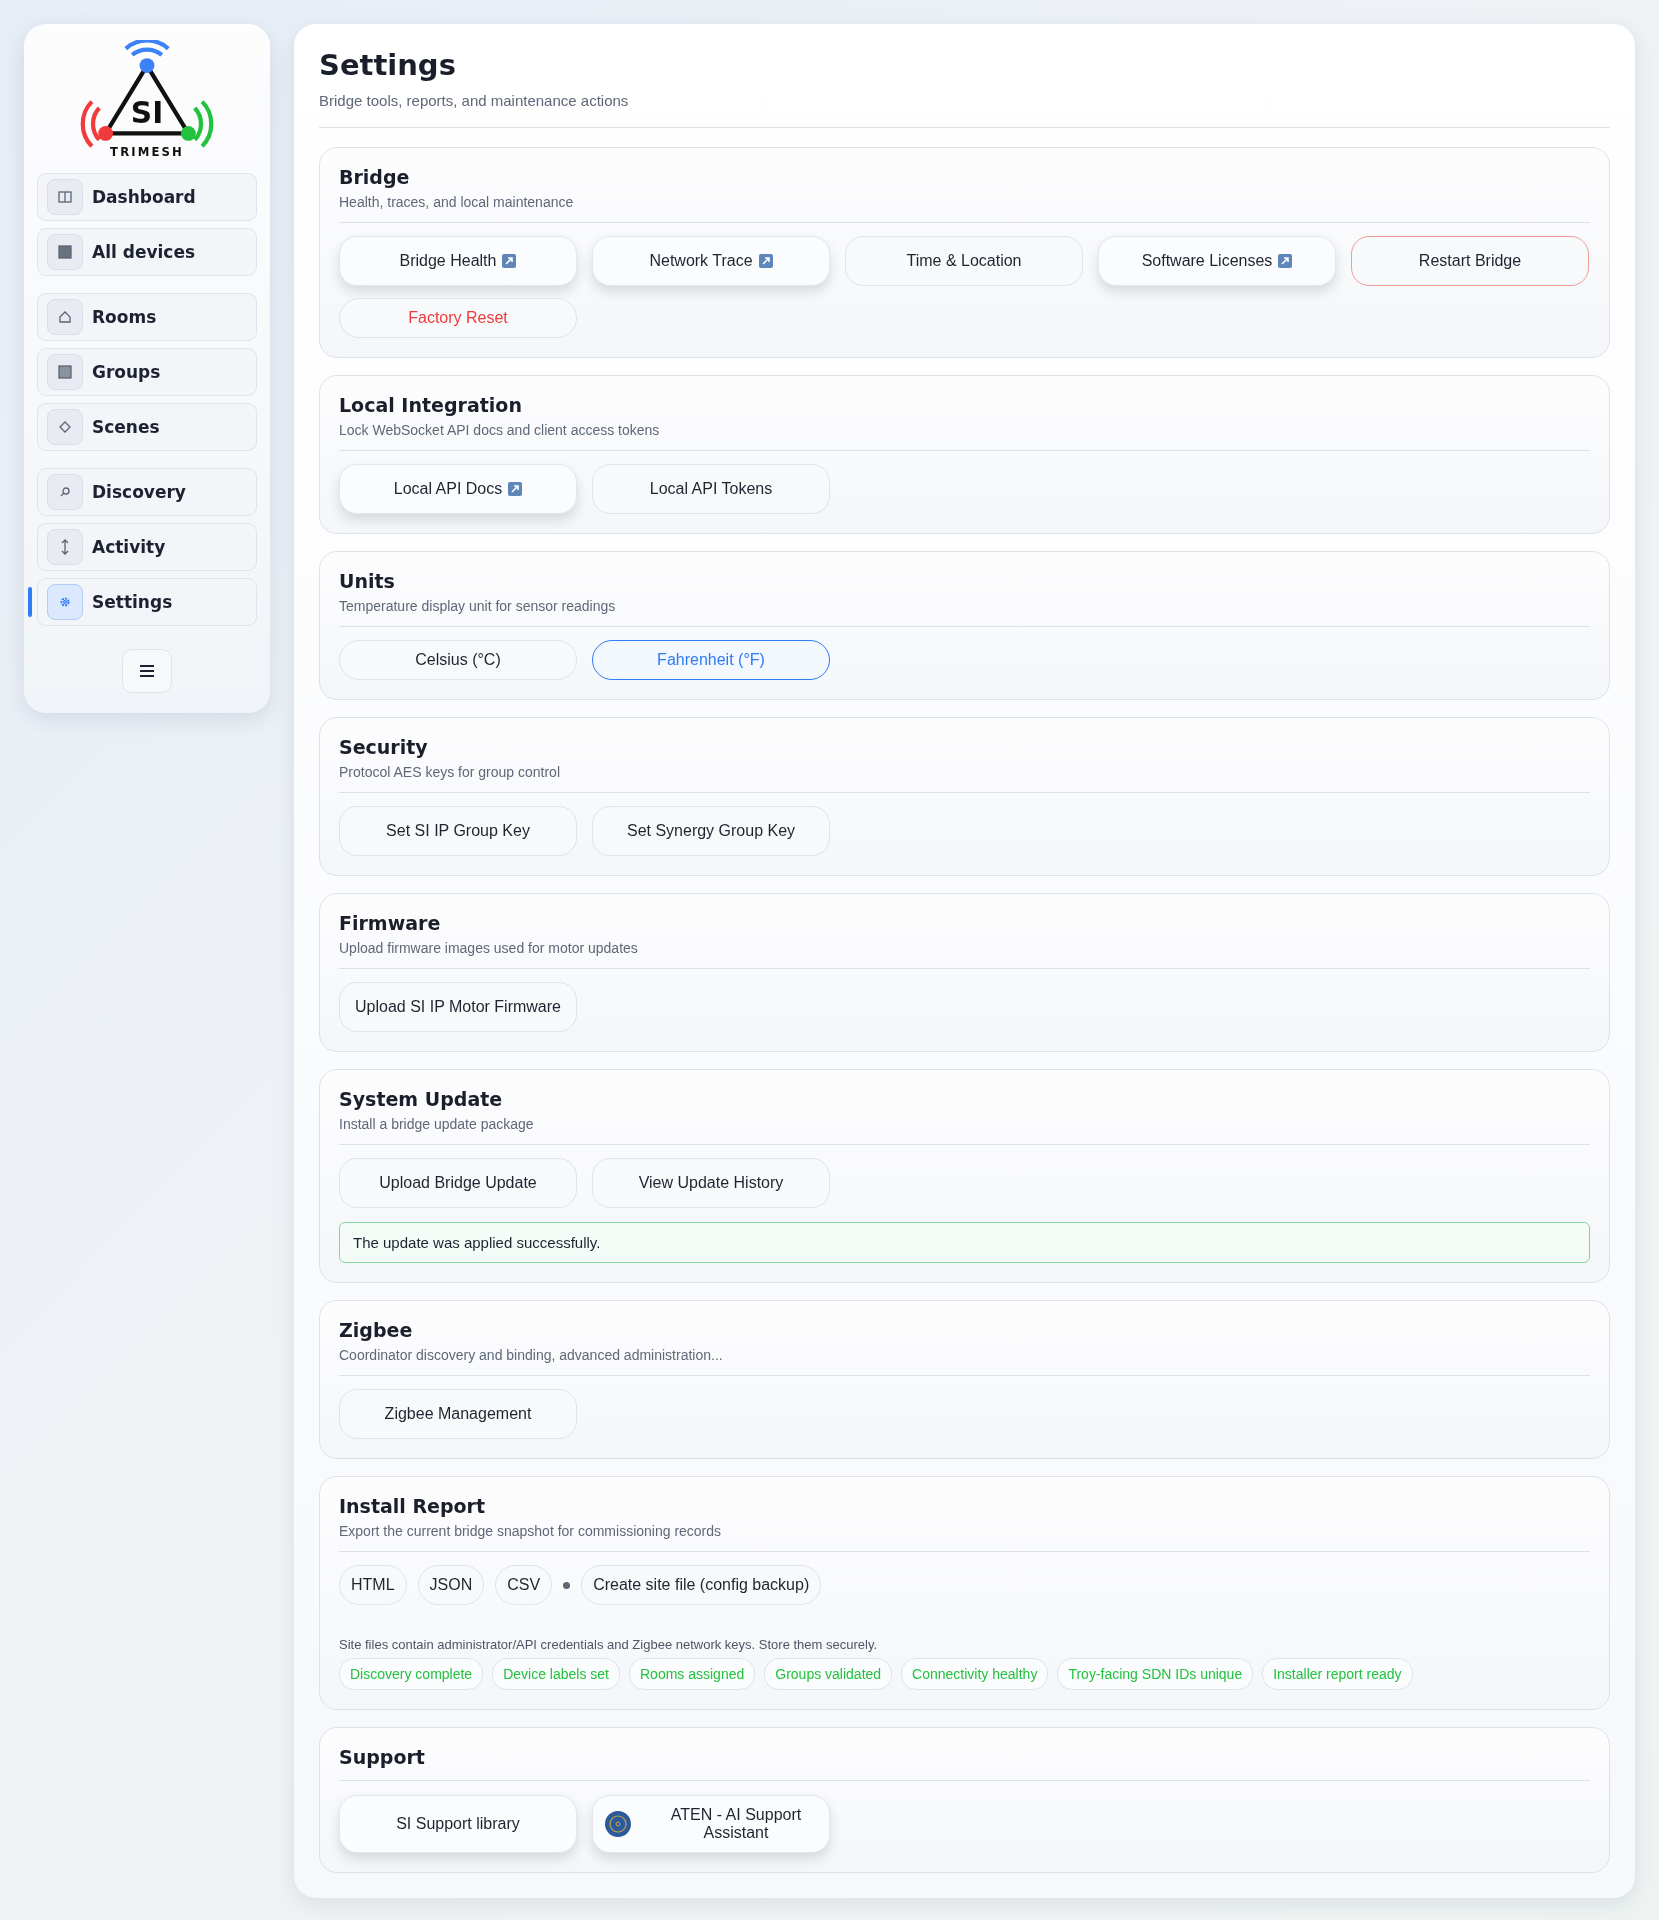 The height and width of the screenshot is (1920, 1659). What do you see at coordinates (147, 602) in the screenshot?
I see `nav-item: Settings` at bounding box center [147, 602].